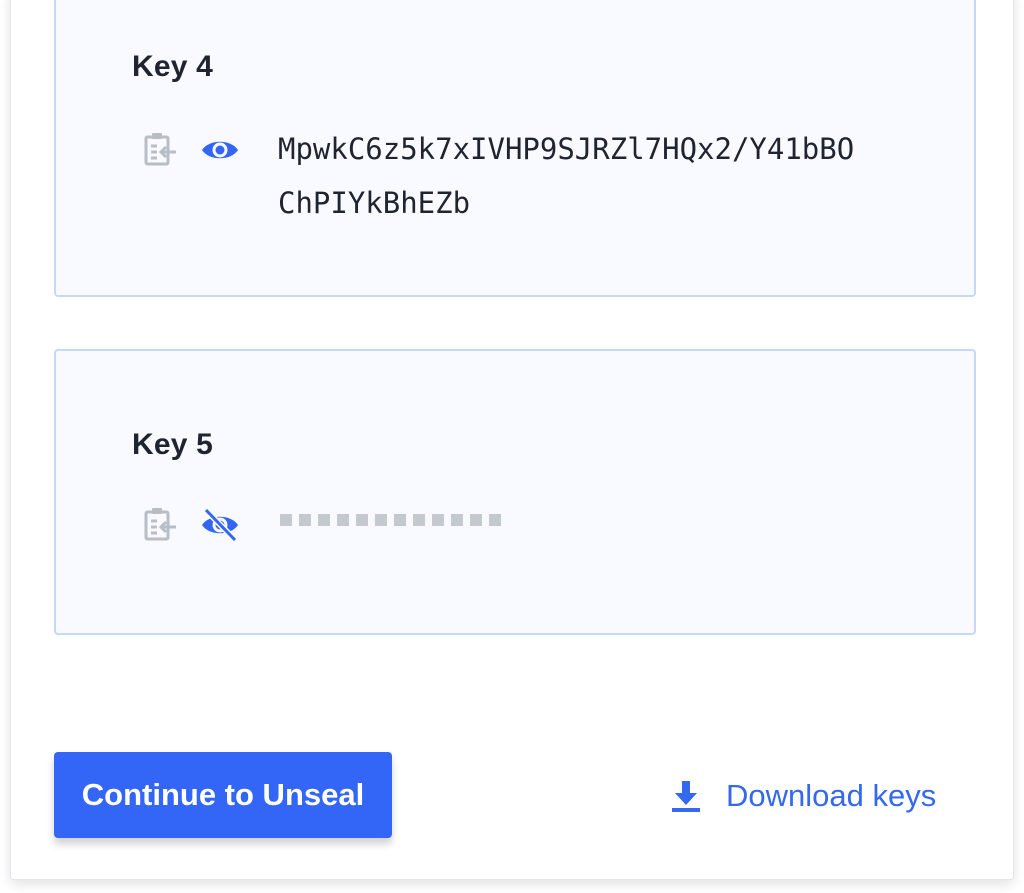 This screenshot has width=1024, height=893. I want to click on continue-to-unseal-button: Continue to Unseal, so click(223, 795).